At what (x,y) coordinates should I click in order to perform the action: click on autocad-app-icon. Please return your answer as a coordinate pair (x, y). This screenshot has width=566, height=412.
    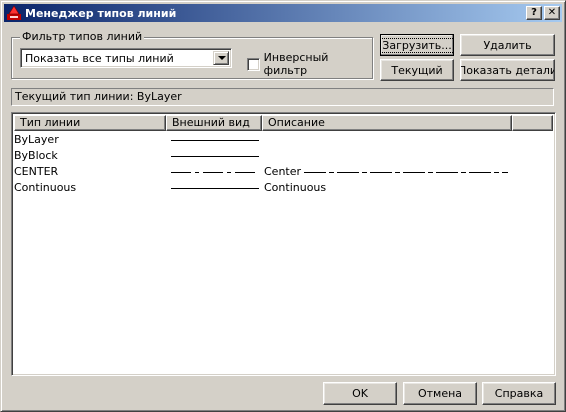
    Looking at the image, I should click on (14, 13).